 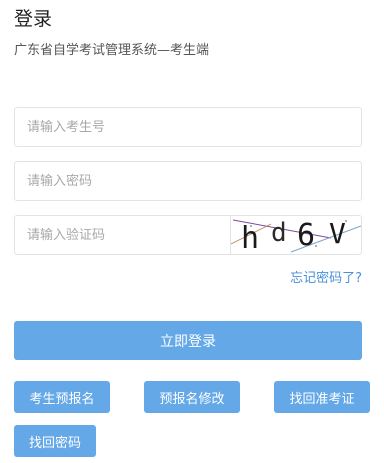 What do you see at coordinates (337, 233) in the screenshot?
I see `captcha-char-4: V` at bounding box center [337, 233].